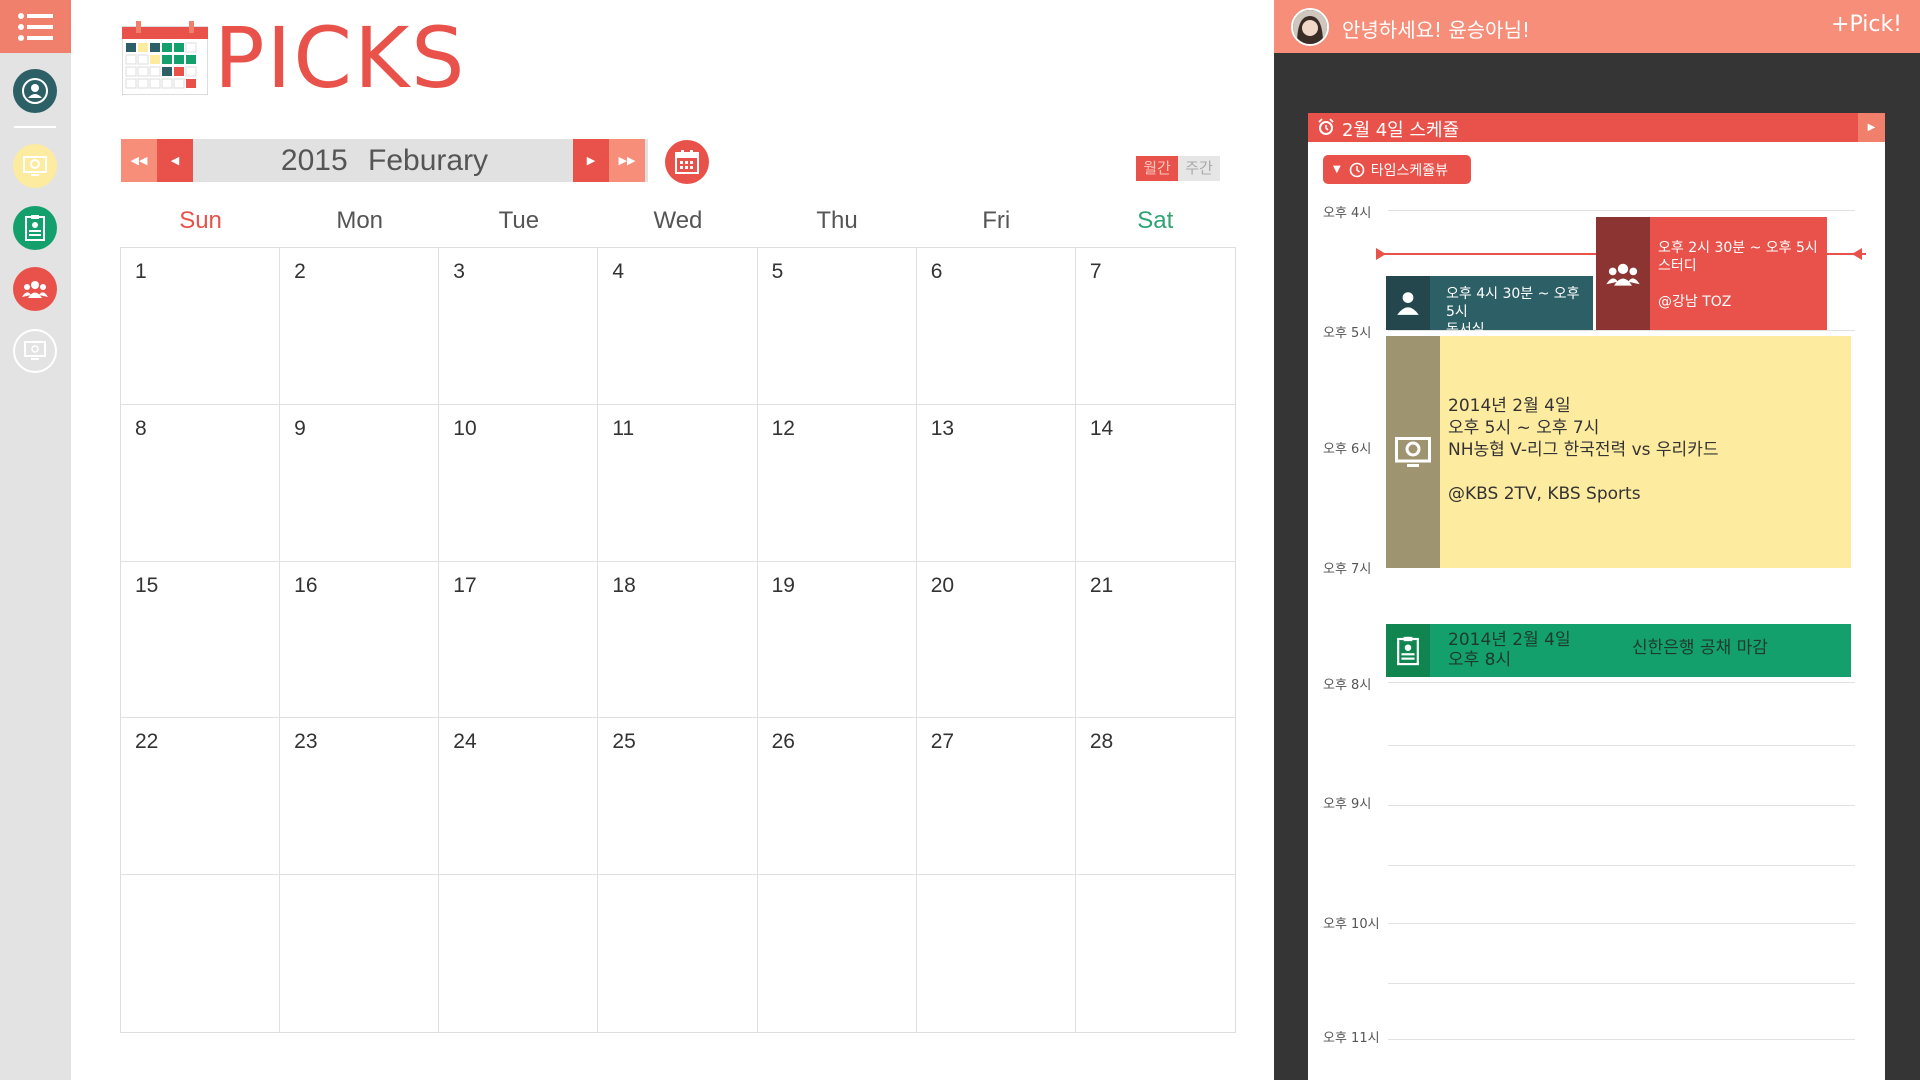  Describe the element at coordinates (519, 326) in the screenshot. I see `day-cell: 3` at that location.